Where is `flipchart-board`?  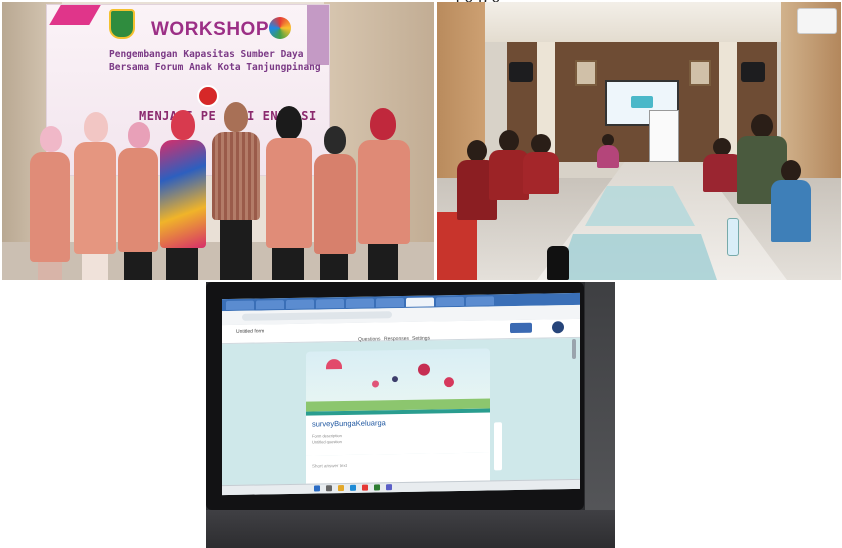
flipchart-board is located at coordinates (664, 136).